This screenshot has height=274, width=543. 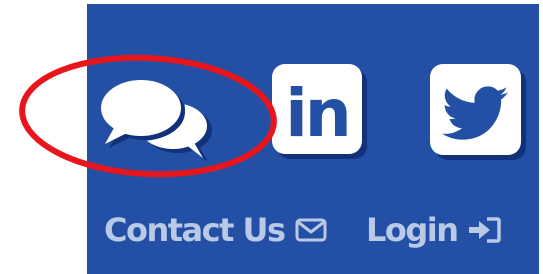 I want to click on linkedin-logo-text: in, so click(x=317, y=113).